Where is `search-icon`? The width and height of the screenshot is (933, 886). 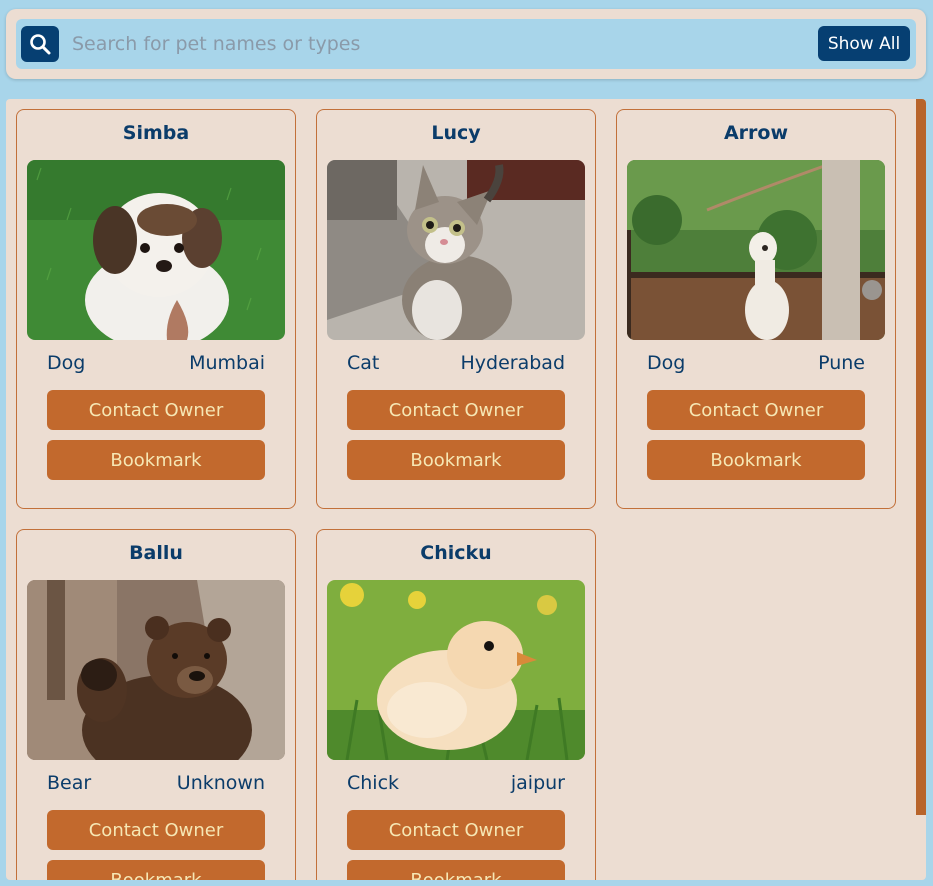
search-icon is located at coordinates (40, 44).